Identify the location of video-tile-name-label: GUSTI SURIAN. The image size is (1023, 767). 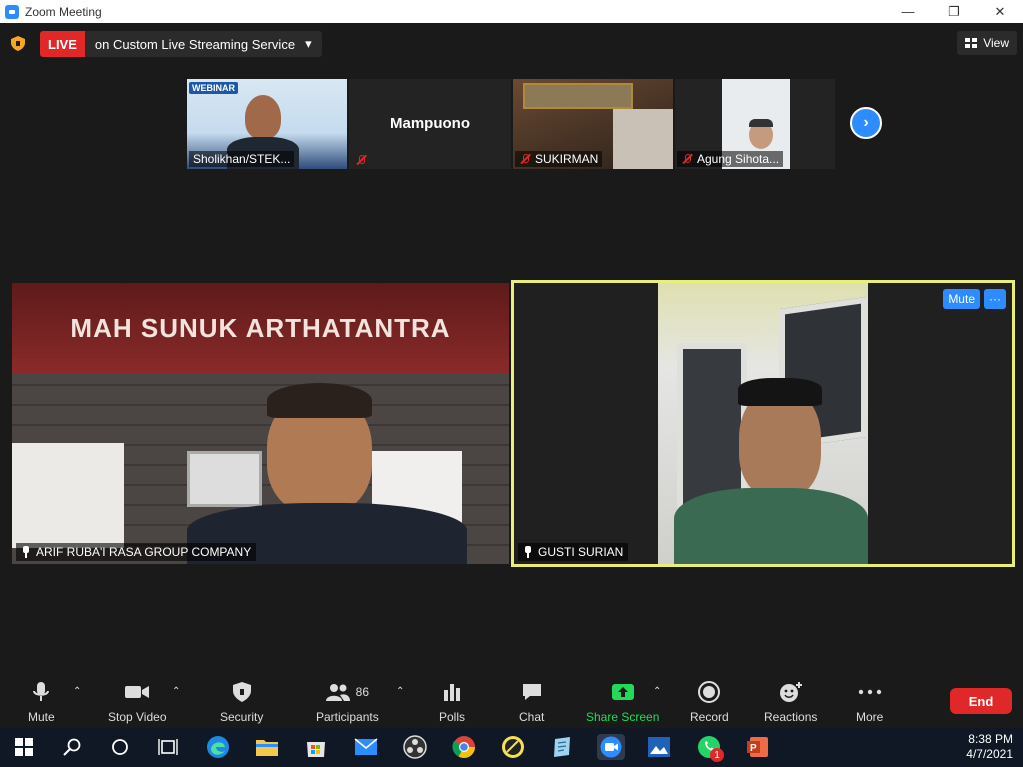
(573, 552).